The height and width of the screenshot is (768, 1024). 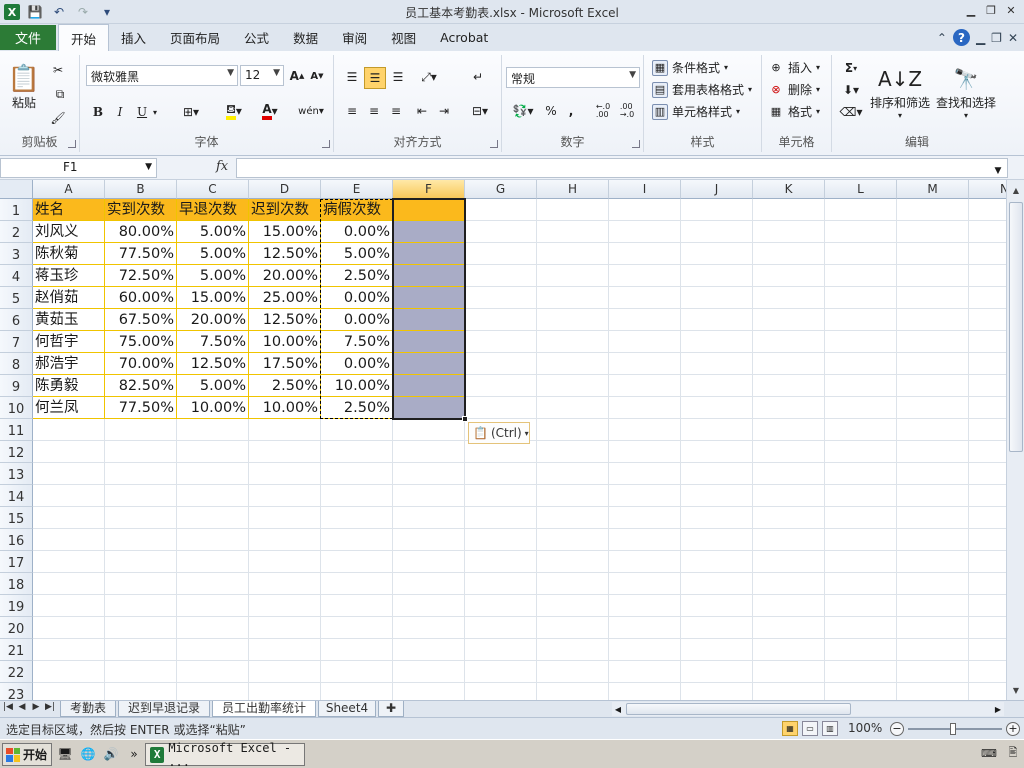 I want to click on name-cell: 刘风义, so click(x=69, y=232).